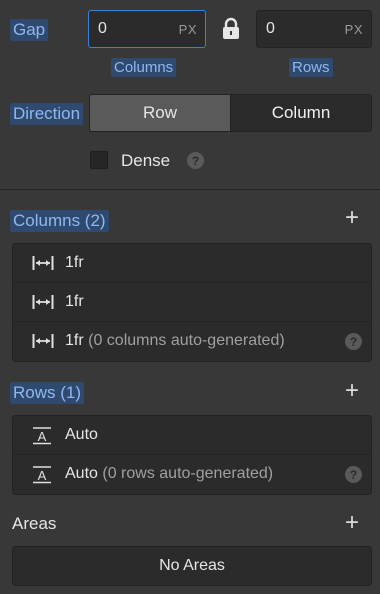 Image resolution: width=380 pixels, height=594 pixels. Describe the element at coordinates (231, 29) in the screenshot. I see `lock-icon` at that location.